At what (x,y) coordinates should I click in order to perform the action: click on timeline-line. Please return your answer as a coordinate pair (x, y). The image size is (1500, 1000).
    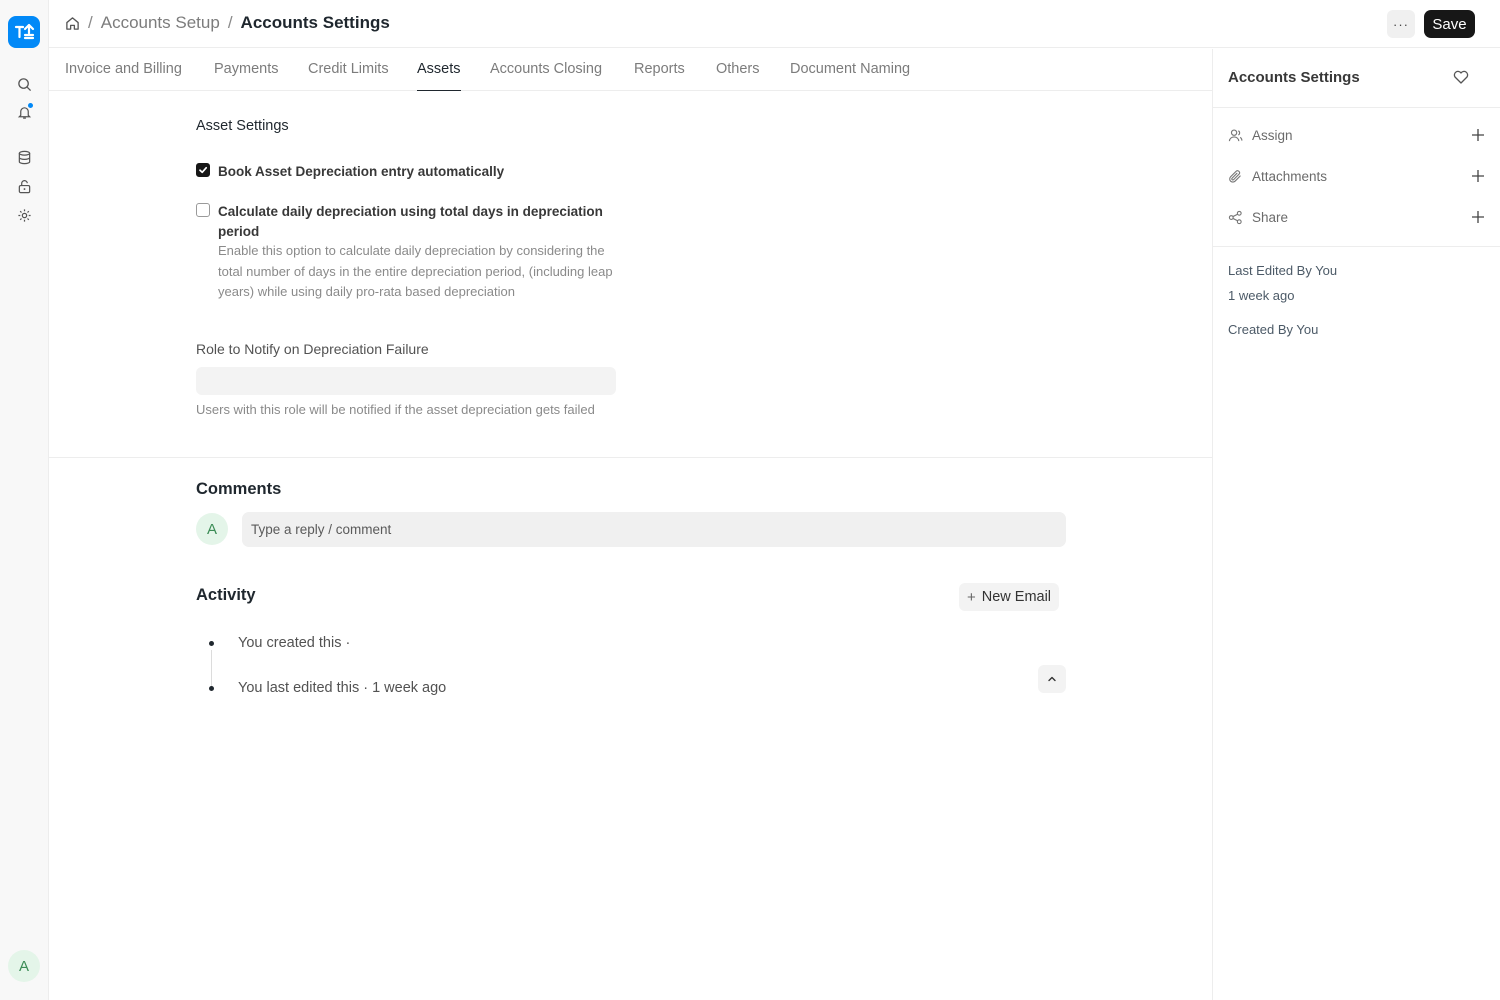
    Looking at the image, I should click on (211, 668).